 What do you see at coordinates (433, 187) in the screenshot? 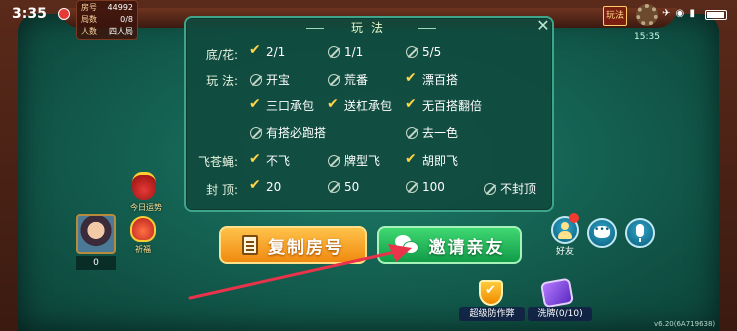
I see `option-label: 100` at bounding box center [433, 187].